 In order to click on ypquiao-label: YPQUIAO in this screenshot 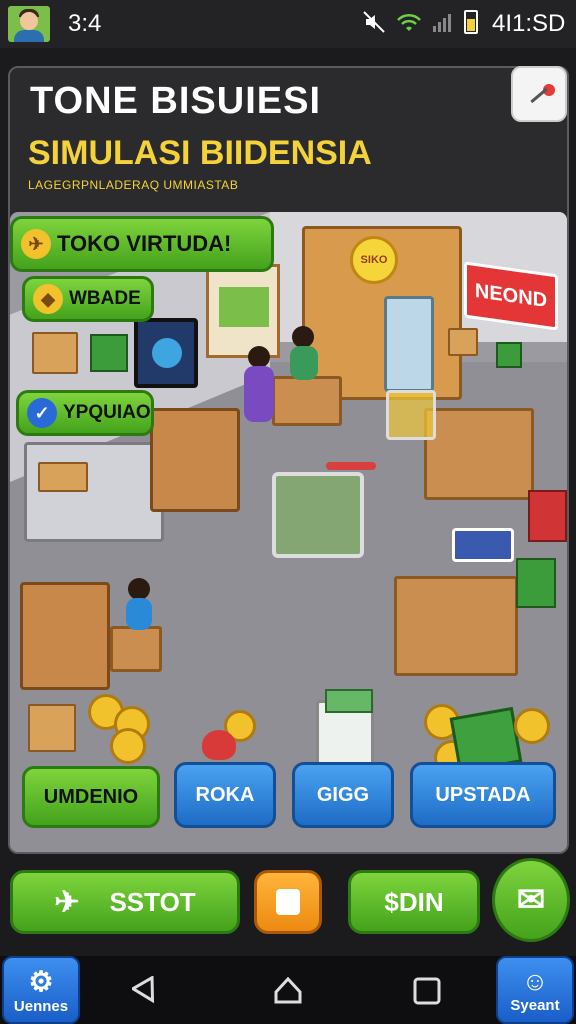, I will do `click(107, 412)`.